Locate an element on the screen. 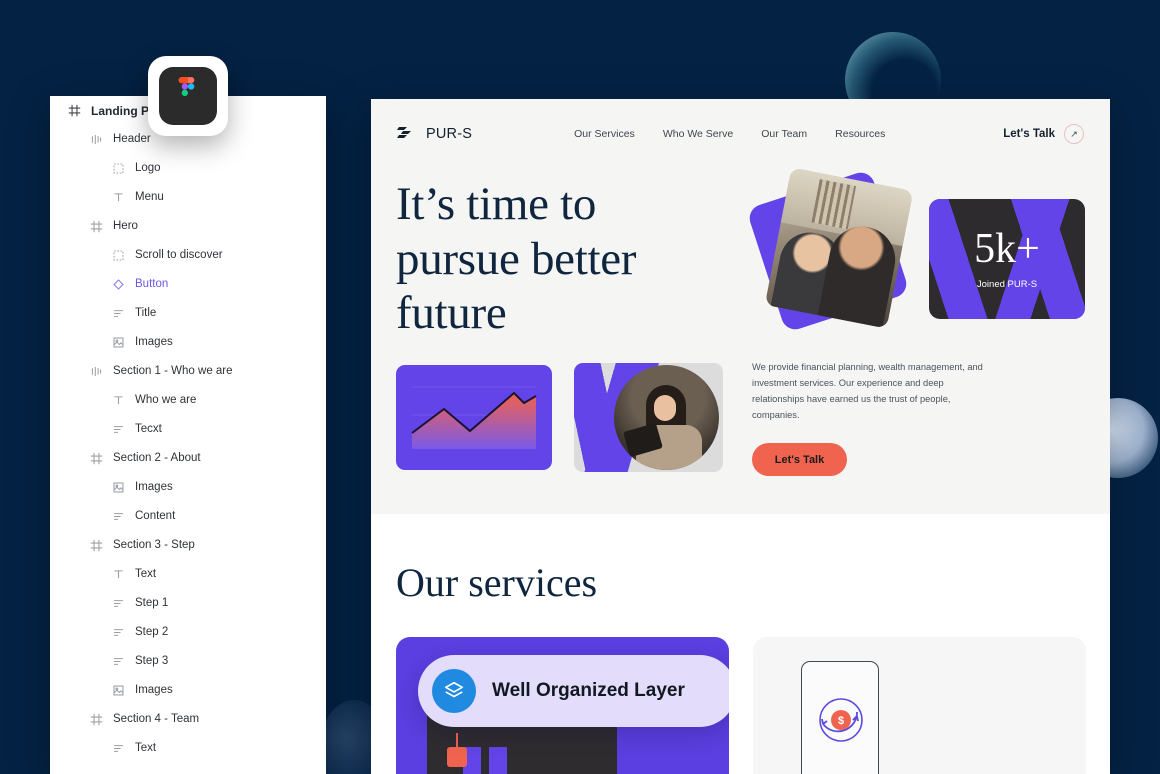 This screenshot has width=1160, height=774. layer-label: Tecxt is located at coordinates (148, 428).